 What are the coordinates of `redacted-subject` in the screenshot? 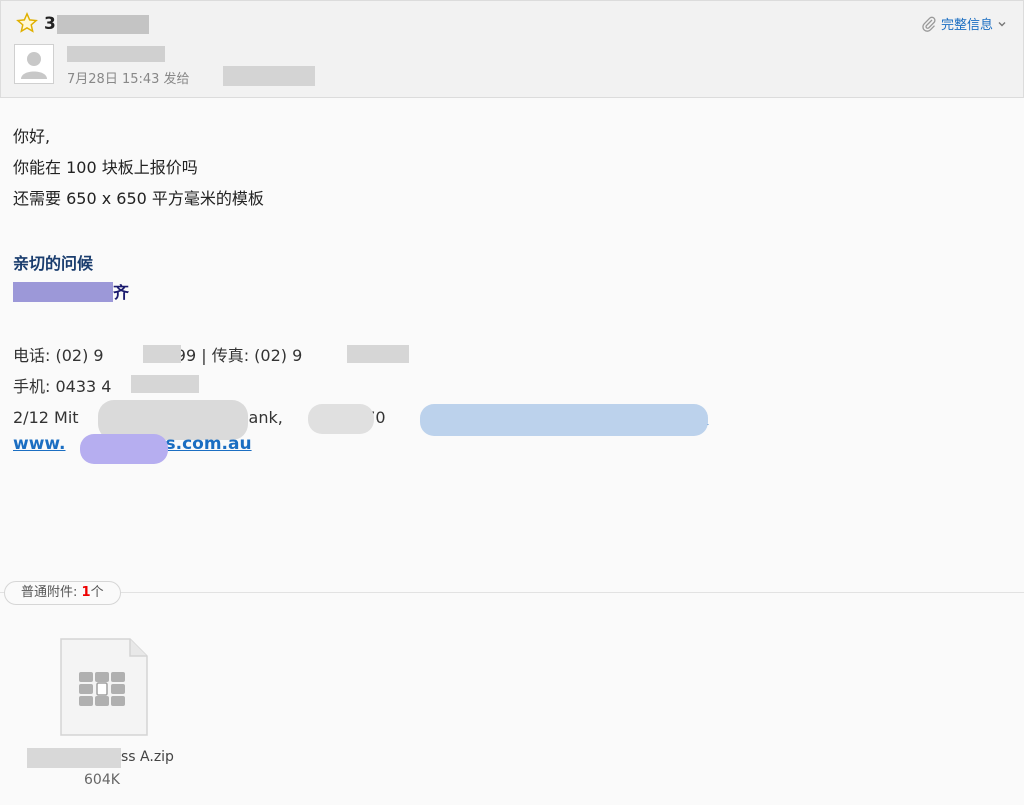 It's located at (103, 24).